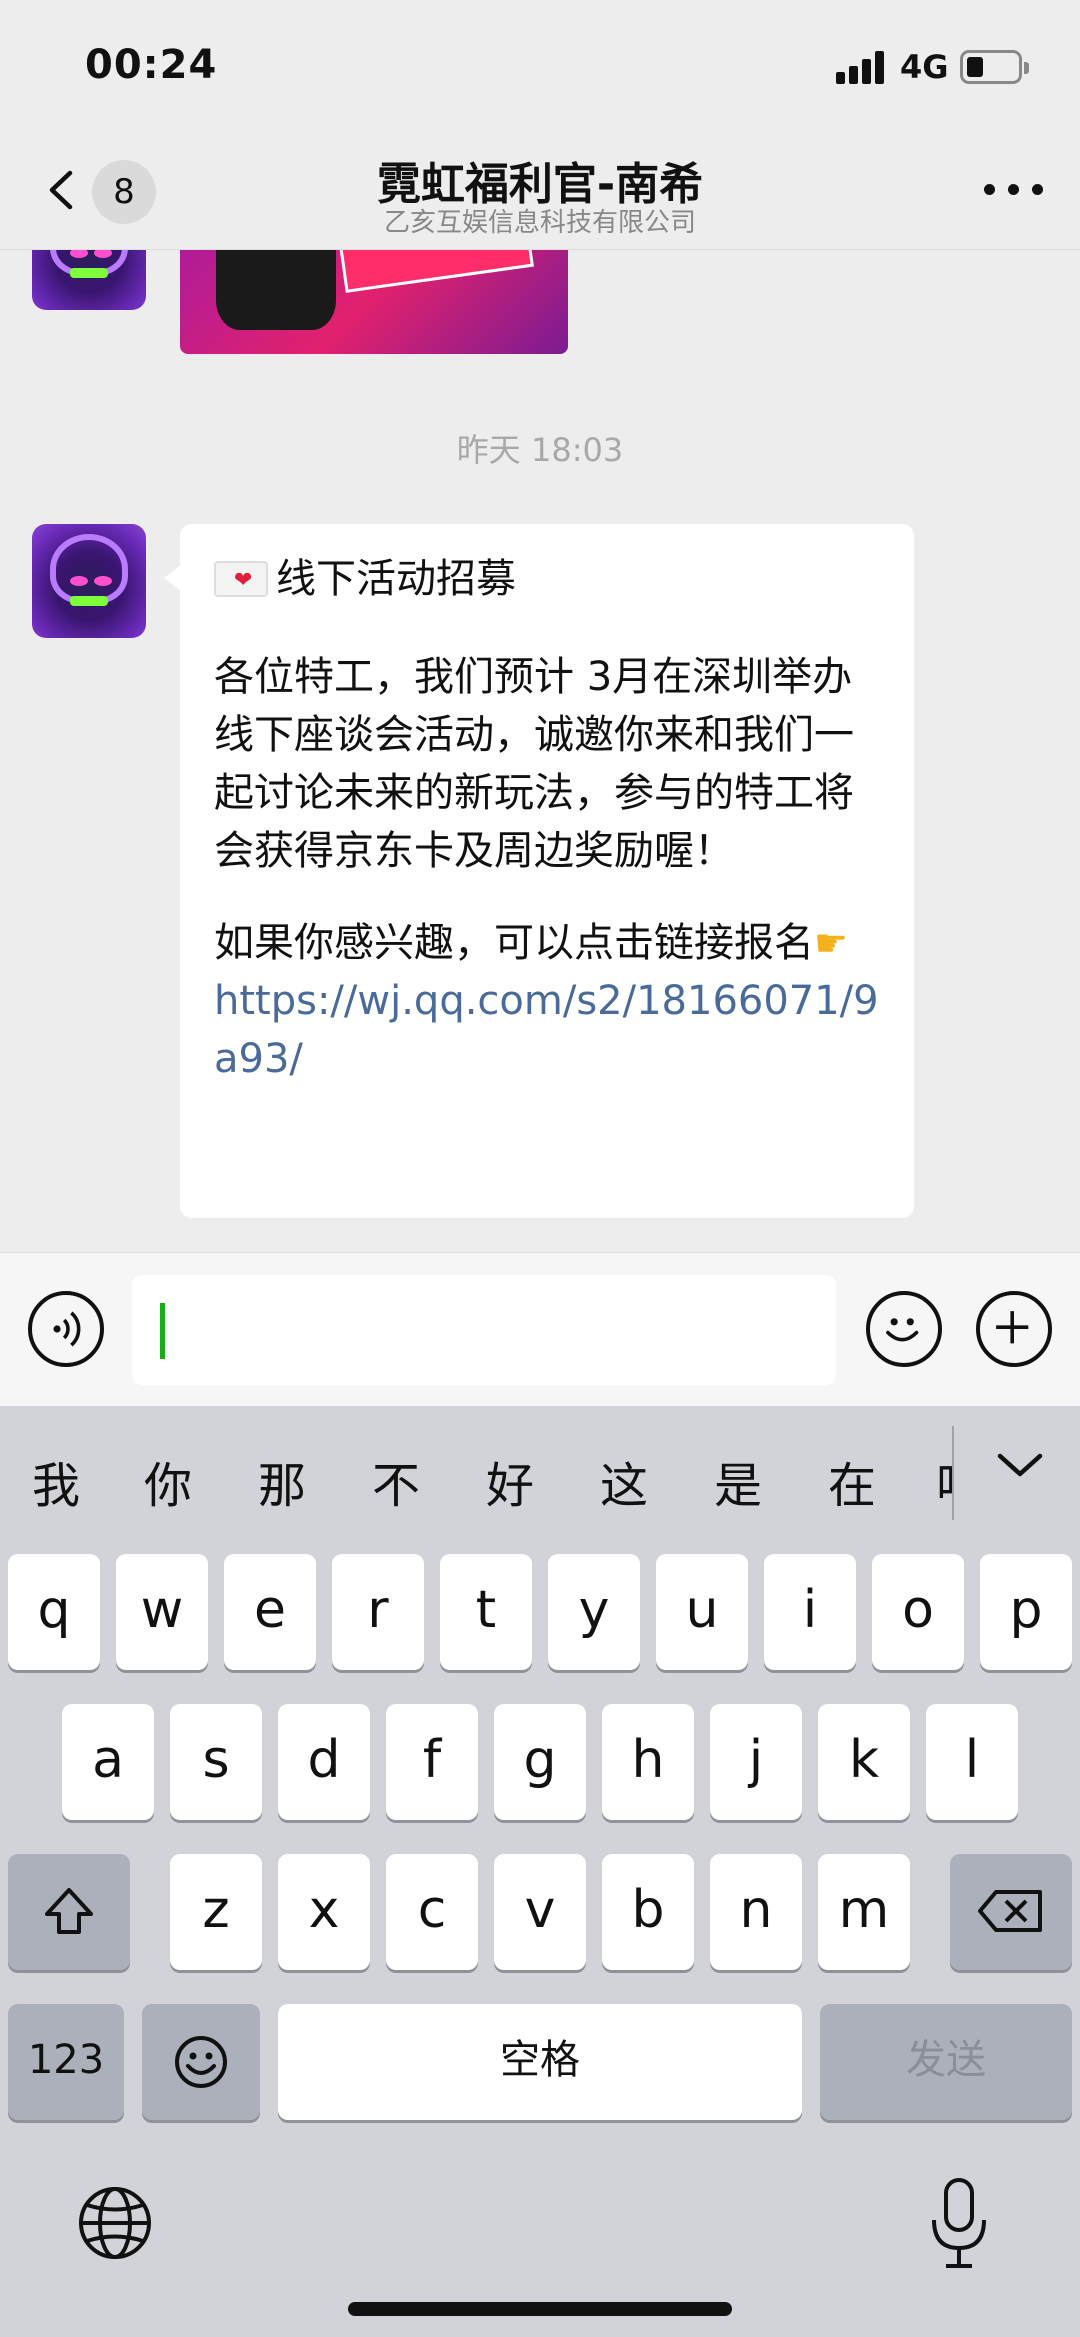 This screenshot has height=2337, width=1080. I want to click on delete-icon, so click(1010, 1911).